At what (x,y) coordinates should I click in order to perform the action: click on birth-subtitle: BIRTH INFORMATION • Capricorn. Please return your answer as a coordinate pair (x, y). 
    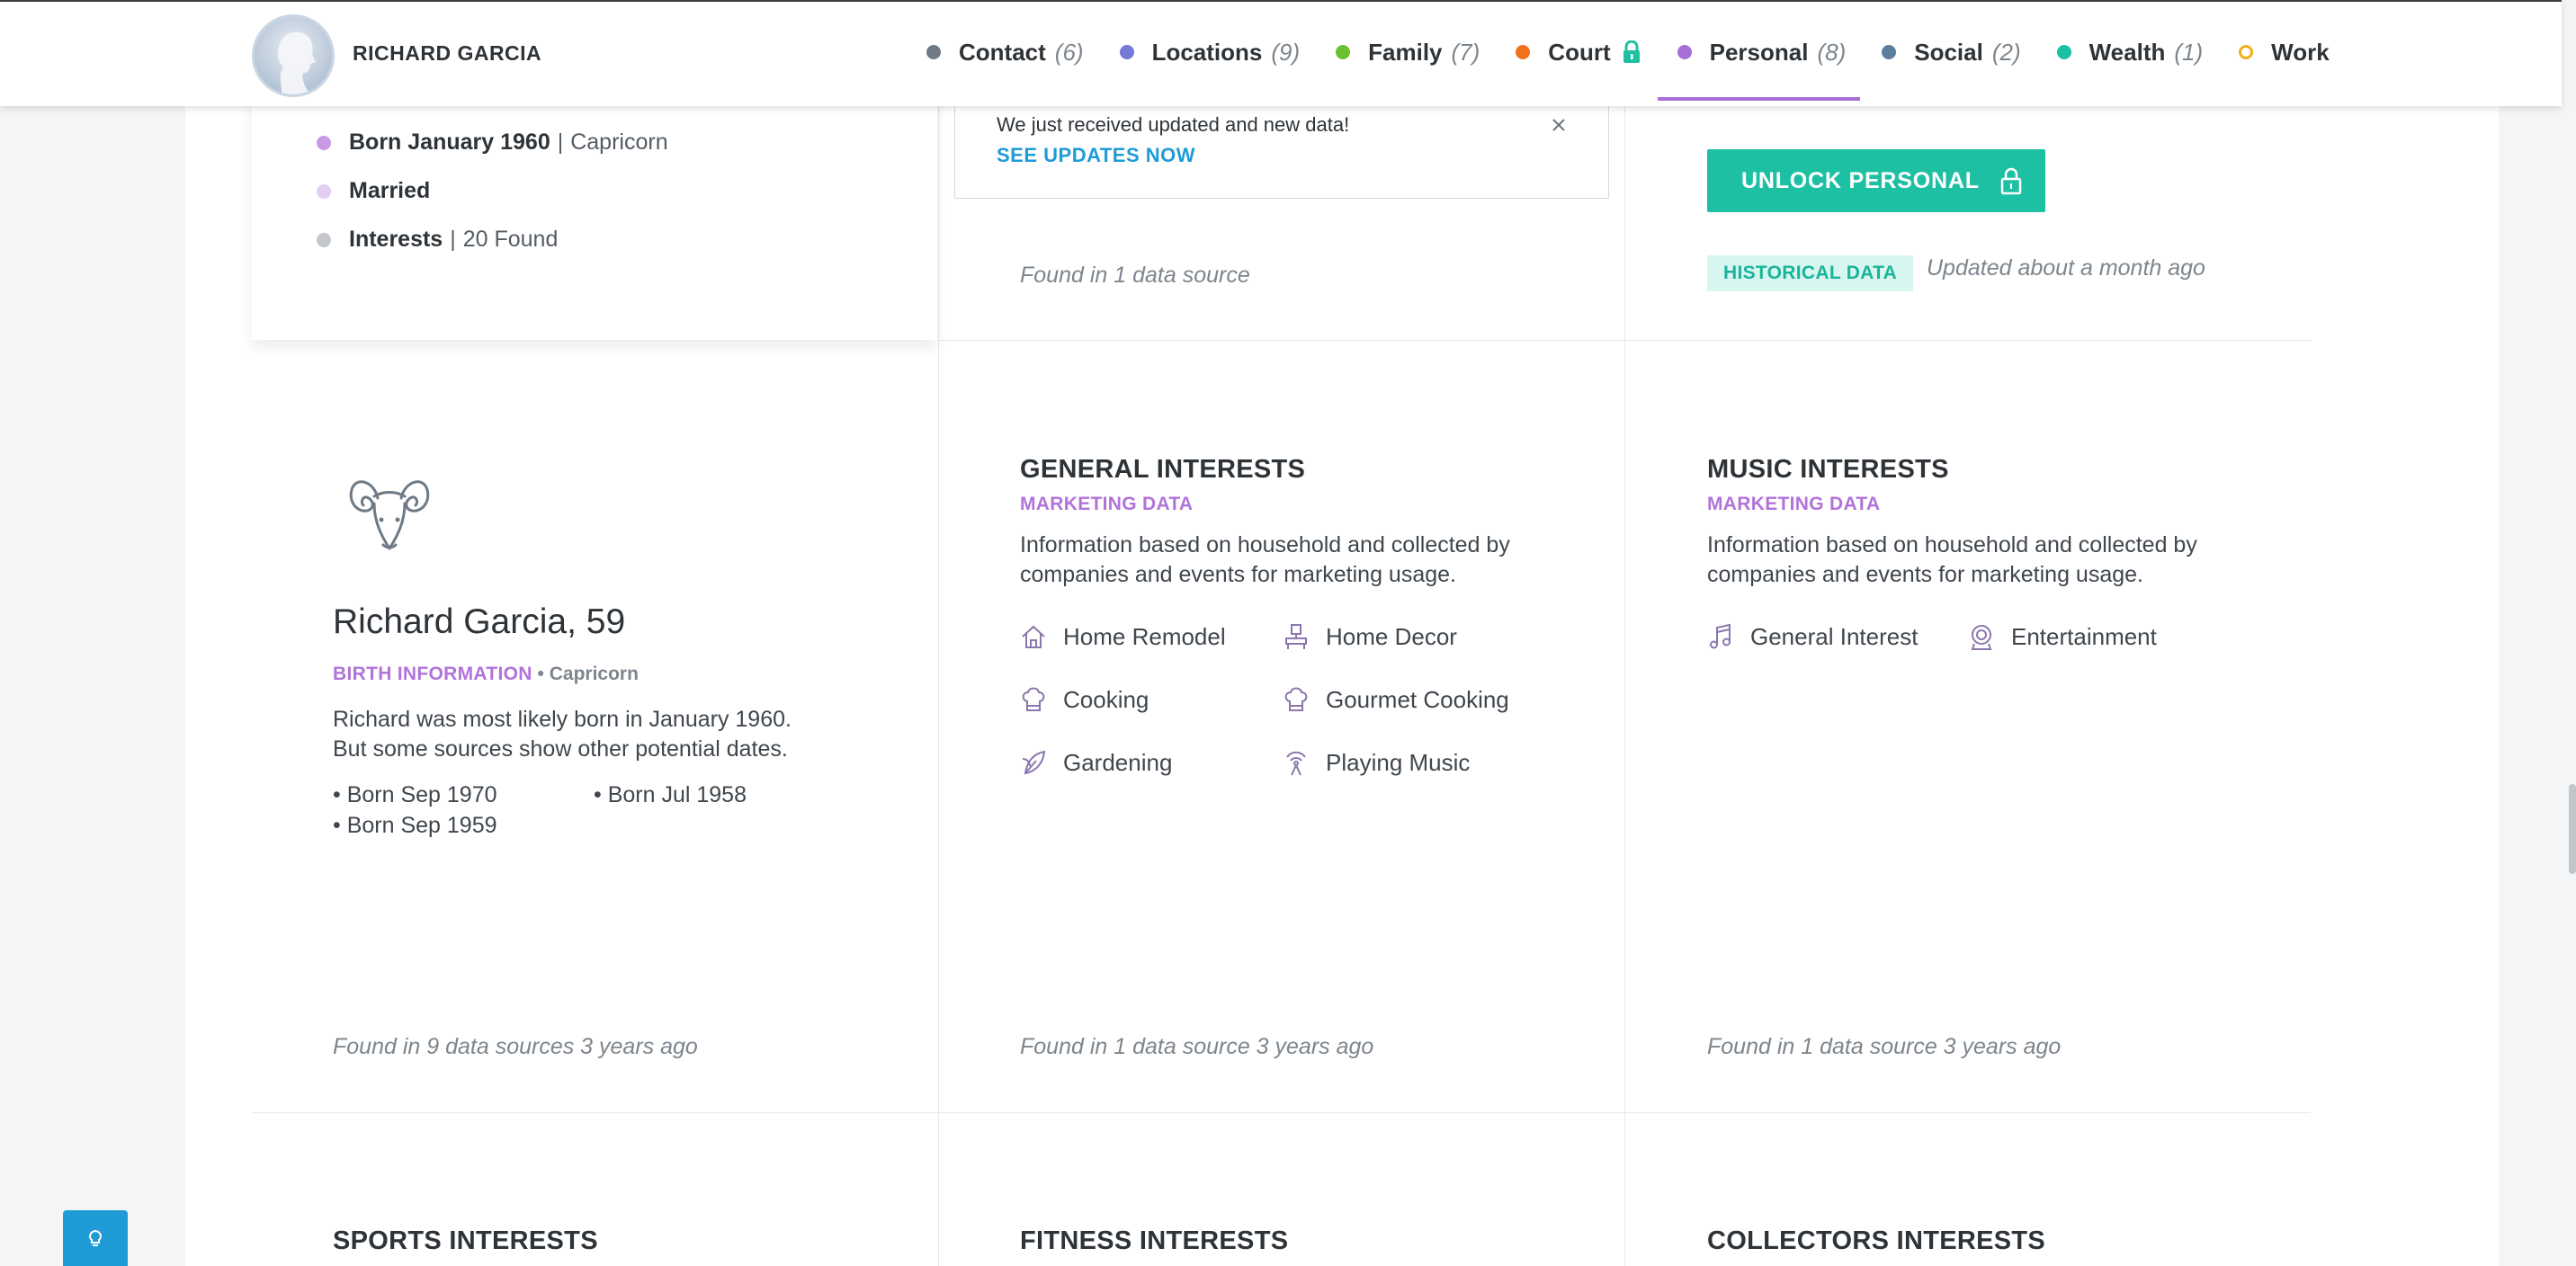
    Looking at the image, I should click on (486, 674).